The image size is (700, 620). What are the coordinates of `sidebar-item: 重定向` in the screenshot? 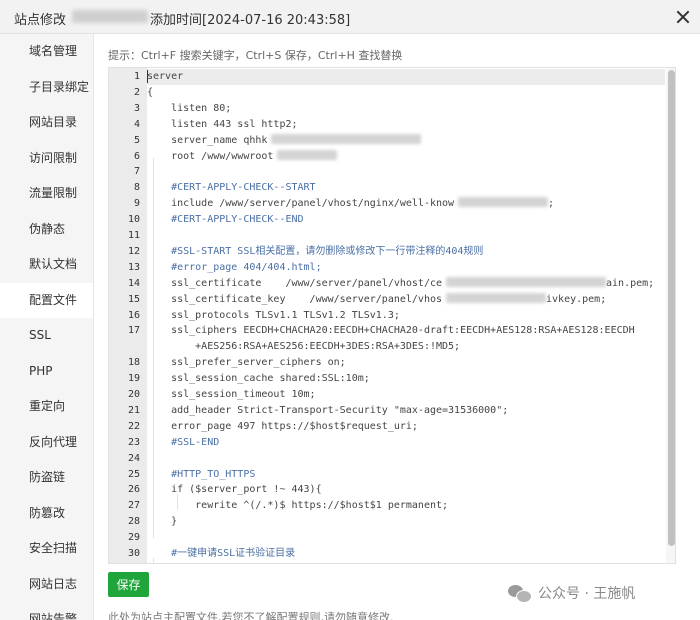 It's located at (46, 407).